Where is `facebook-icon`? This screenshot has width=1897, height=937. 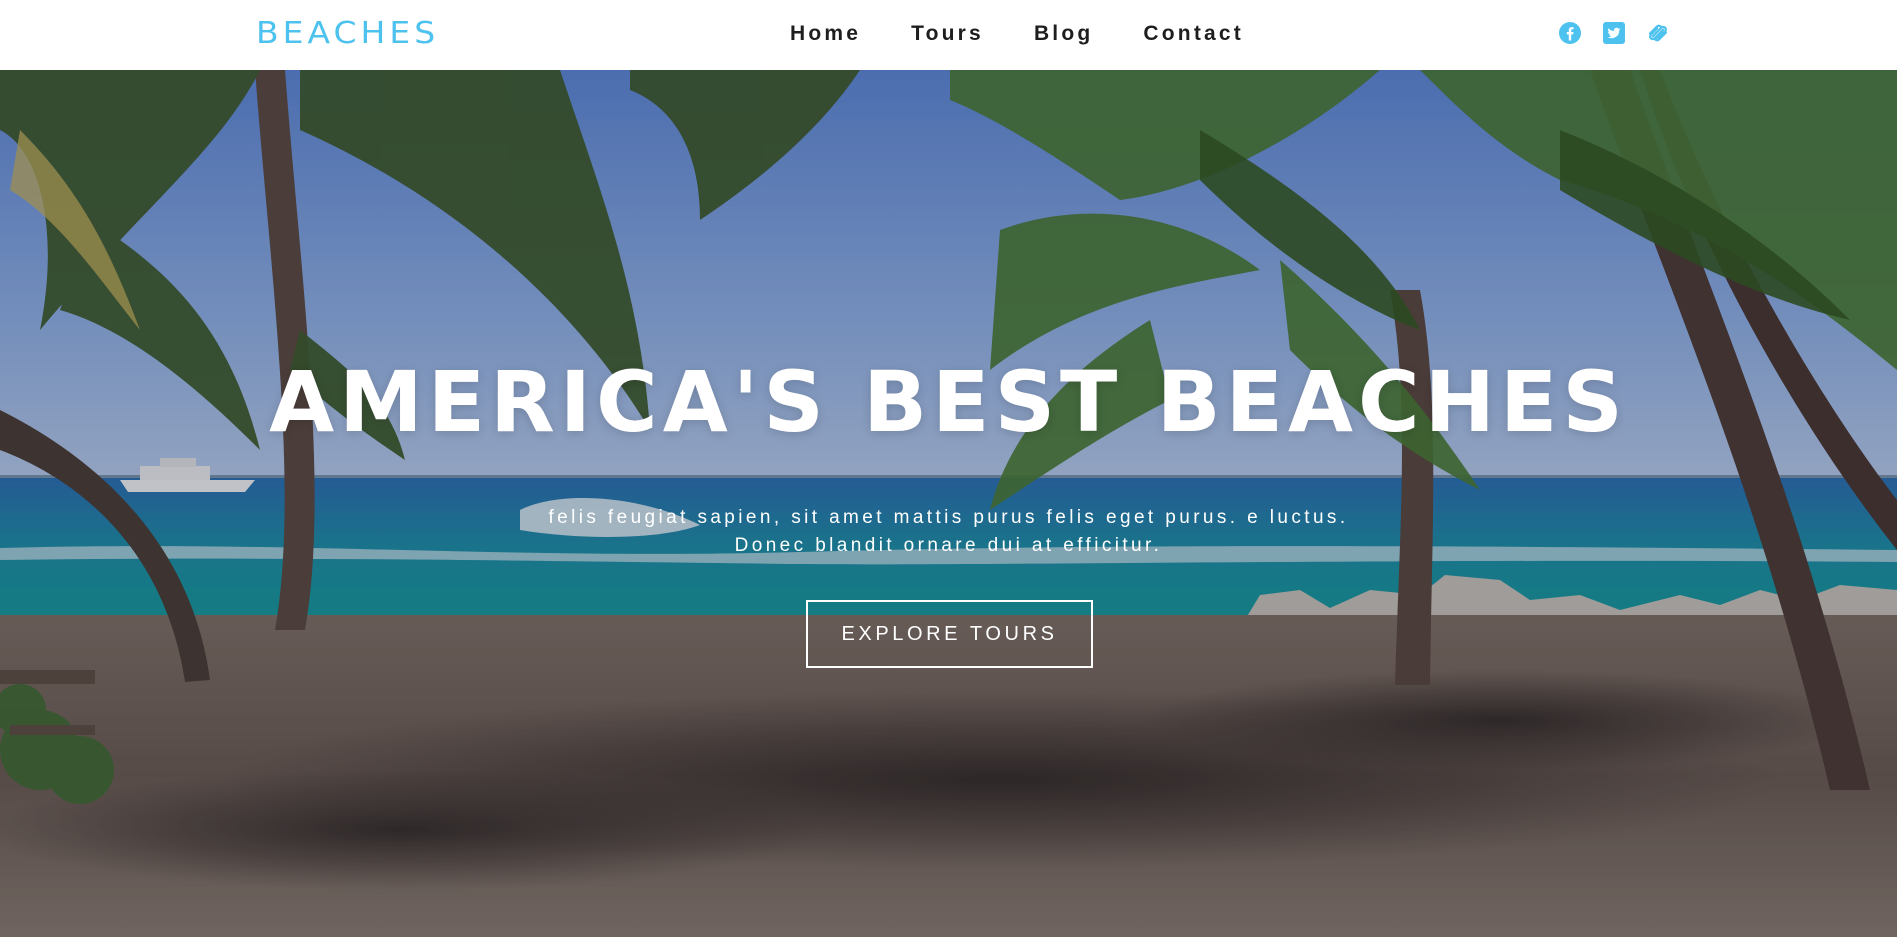
facebook-icon is located at coordinates (1570, 33).